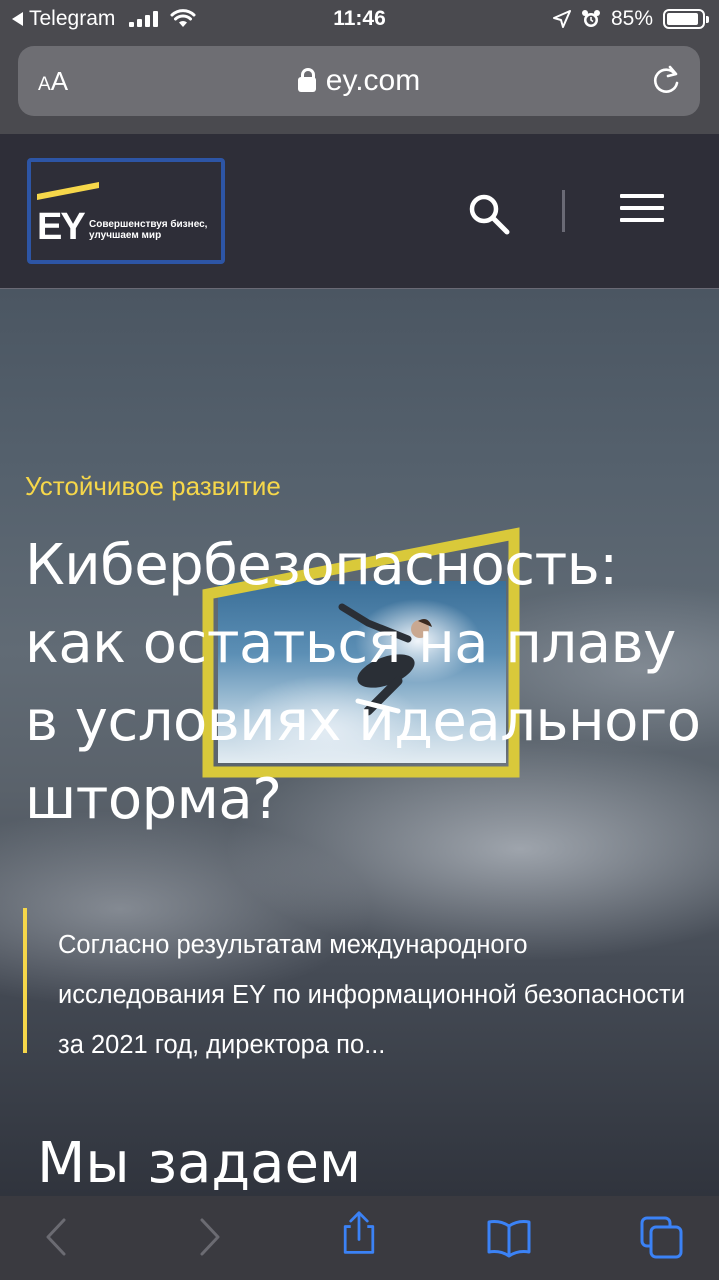 The image size is (719, 1280). Describe the element at coordinates (153, 486) in the screenshot. I see `article-category: Устойчивое развитие` at that location.